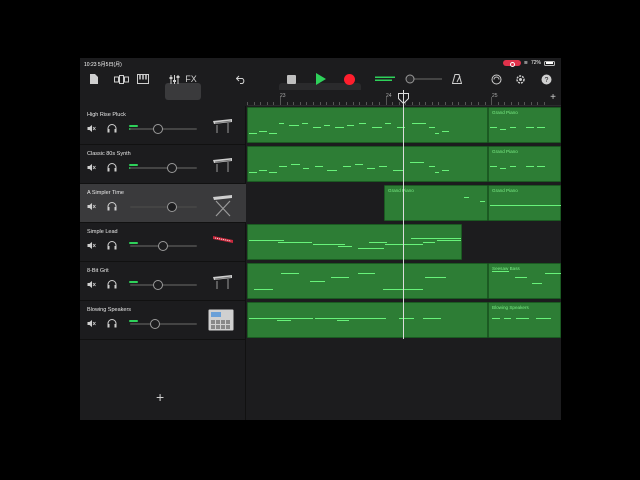  What do you see at coordinates (553, 97) in the screenshot?
I see `add-section-button: +` at bounding box center [553, 97].